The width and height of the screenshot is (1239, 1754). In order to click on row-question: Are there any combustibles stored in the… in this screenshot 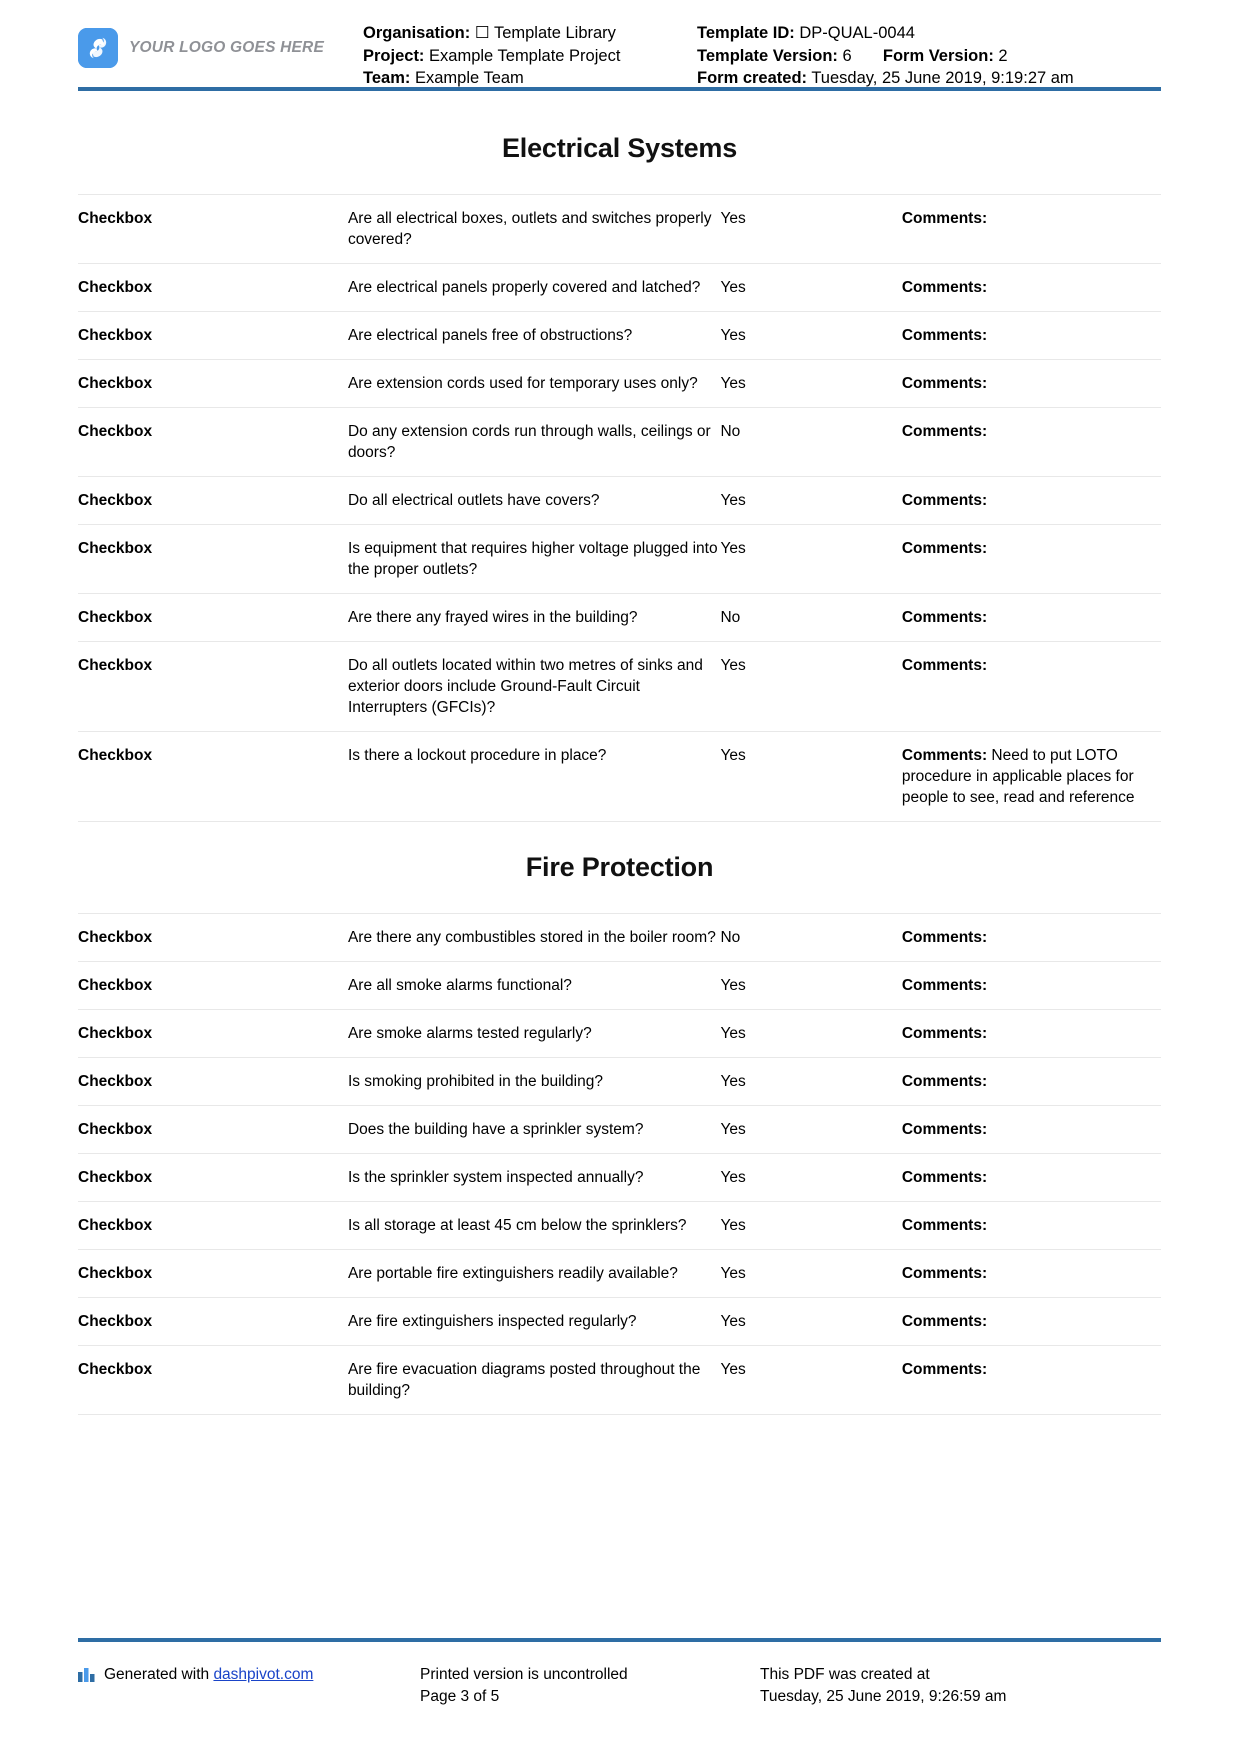, I will do `click(531, 937)`.